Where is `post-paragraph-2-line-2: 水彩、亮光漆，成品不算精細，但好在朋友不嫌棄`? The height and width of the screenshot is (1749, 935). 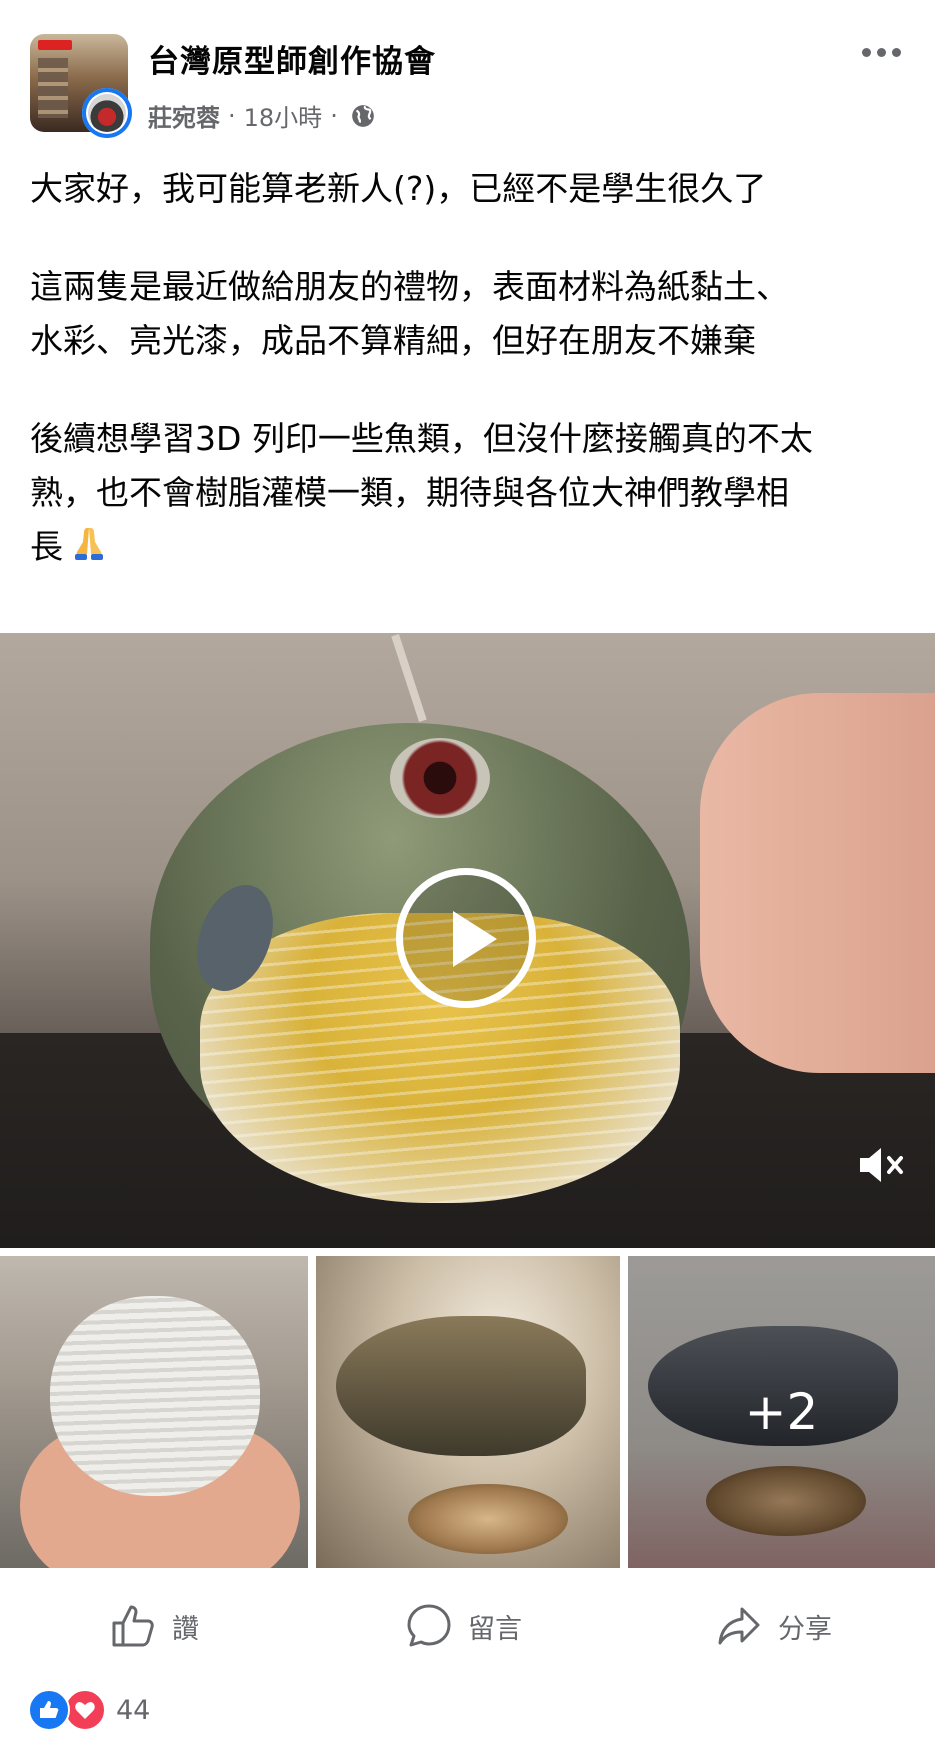 post-paragraph-2-line-2: 水彩、亮光漆，成品不算精細，但好在朋友不嫌棄 is located at coordinates (393, 340).